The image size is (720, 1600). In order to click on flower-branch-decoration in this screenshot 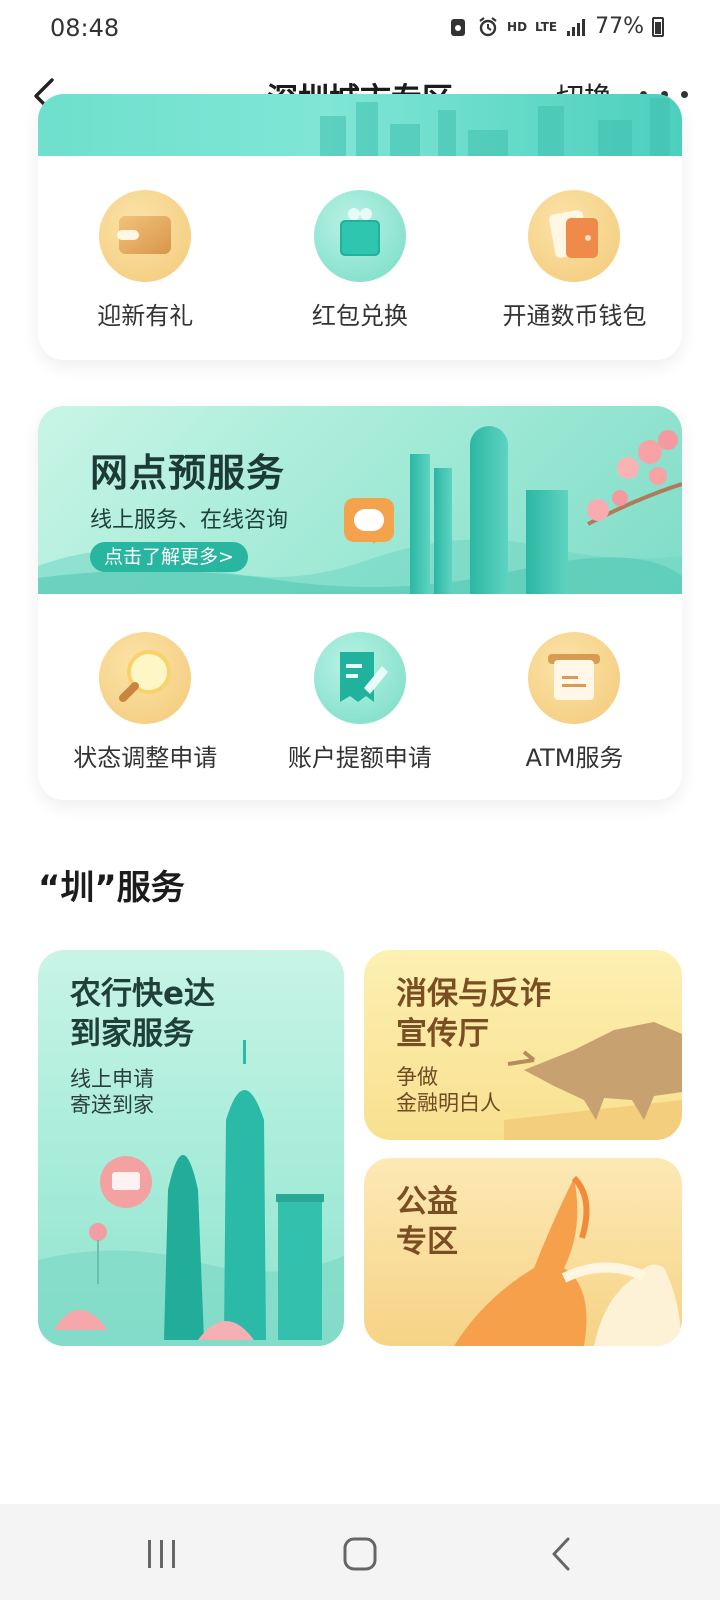, I will do `click(634, 478)`.